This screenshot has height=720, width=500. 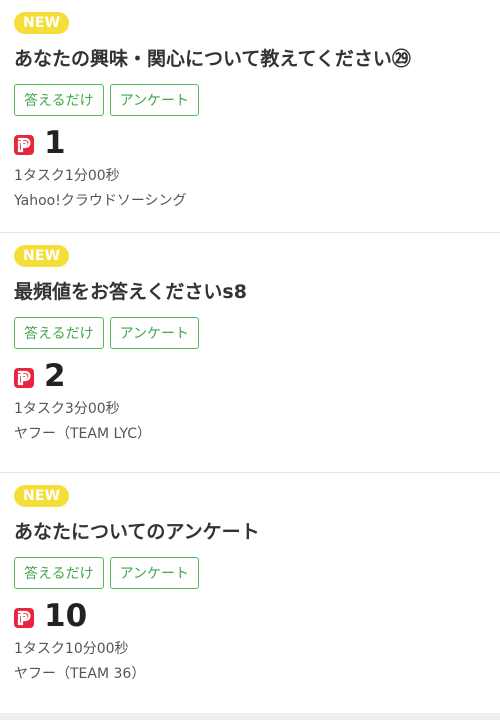 I want to click on reward: 10, so click(x=250, y=616).